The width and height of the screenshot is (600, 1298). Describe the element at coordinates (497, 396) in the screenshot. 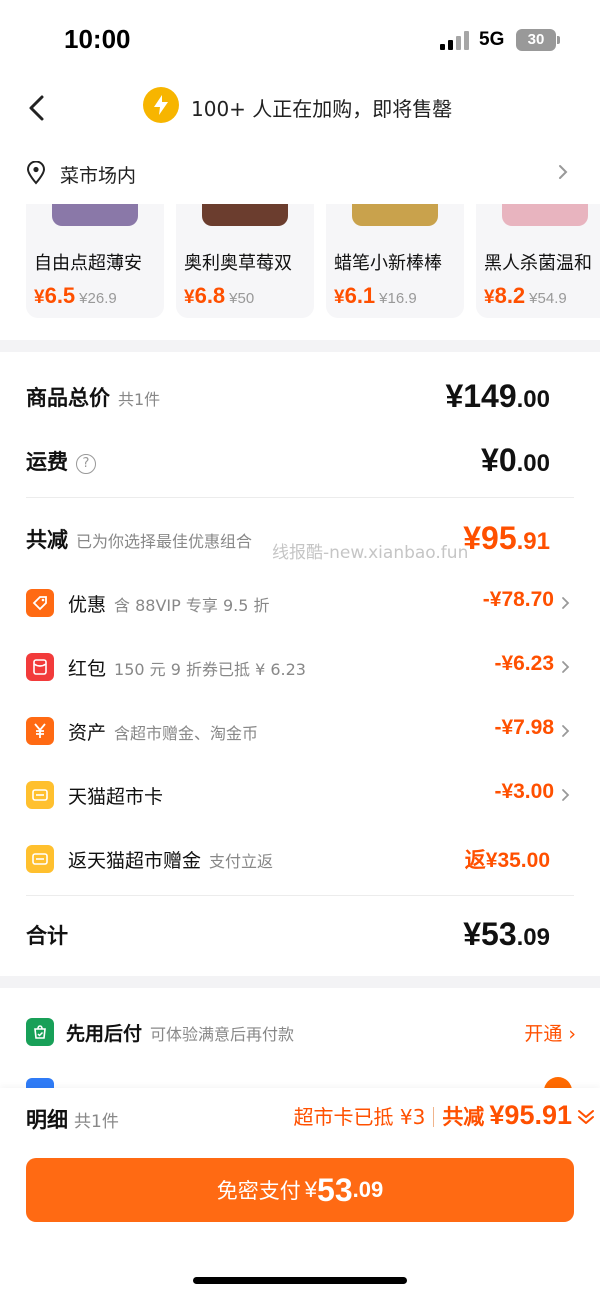

I see `goods-total-amount: ¥149.00` at that location.